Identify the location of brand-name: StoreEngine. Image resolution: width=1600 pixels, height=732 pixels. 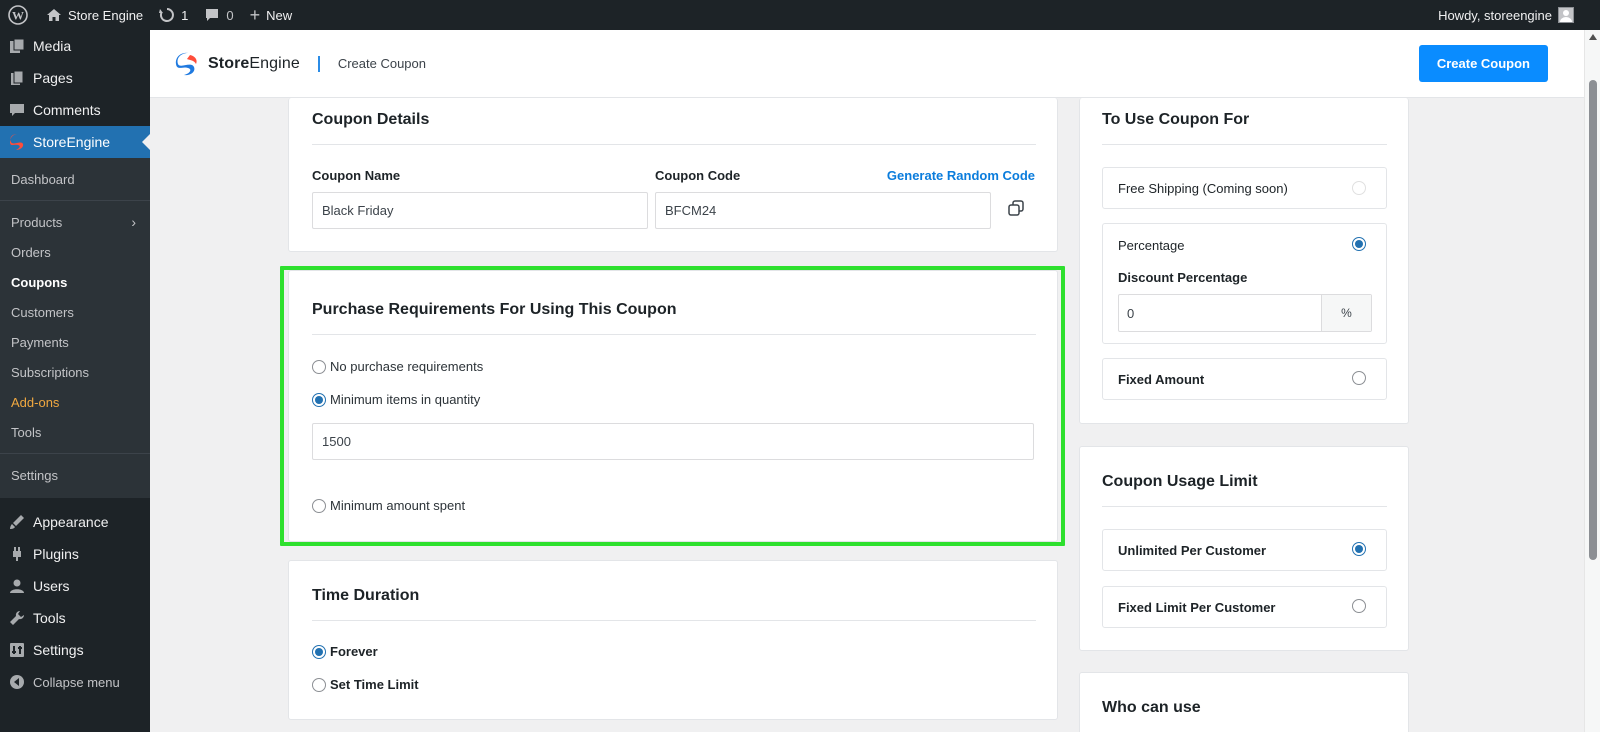
(254, 64).